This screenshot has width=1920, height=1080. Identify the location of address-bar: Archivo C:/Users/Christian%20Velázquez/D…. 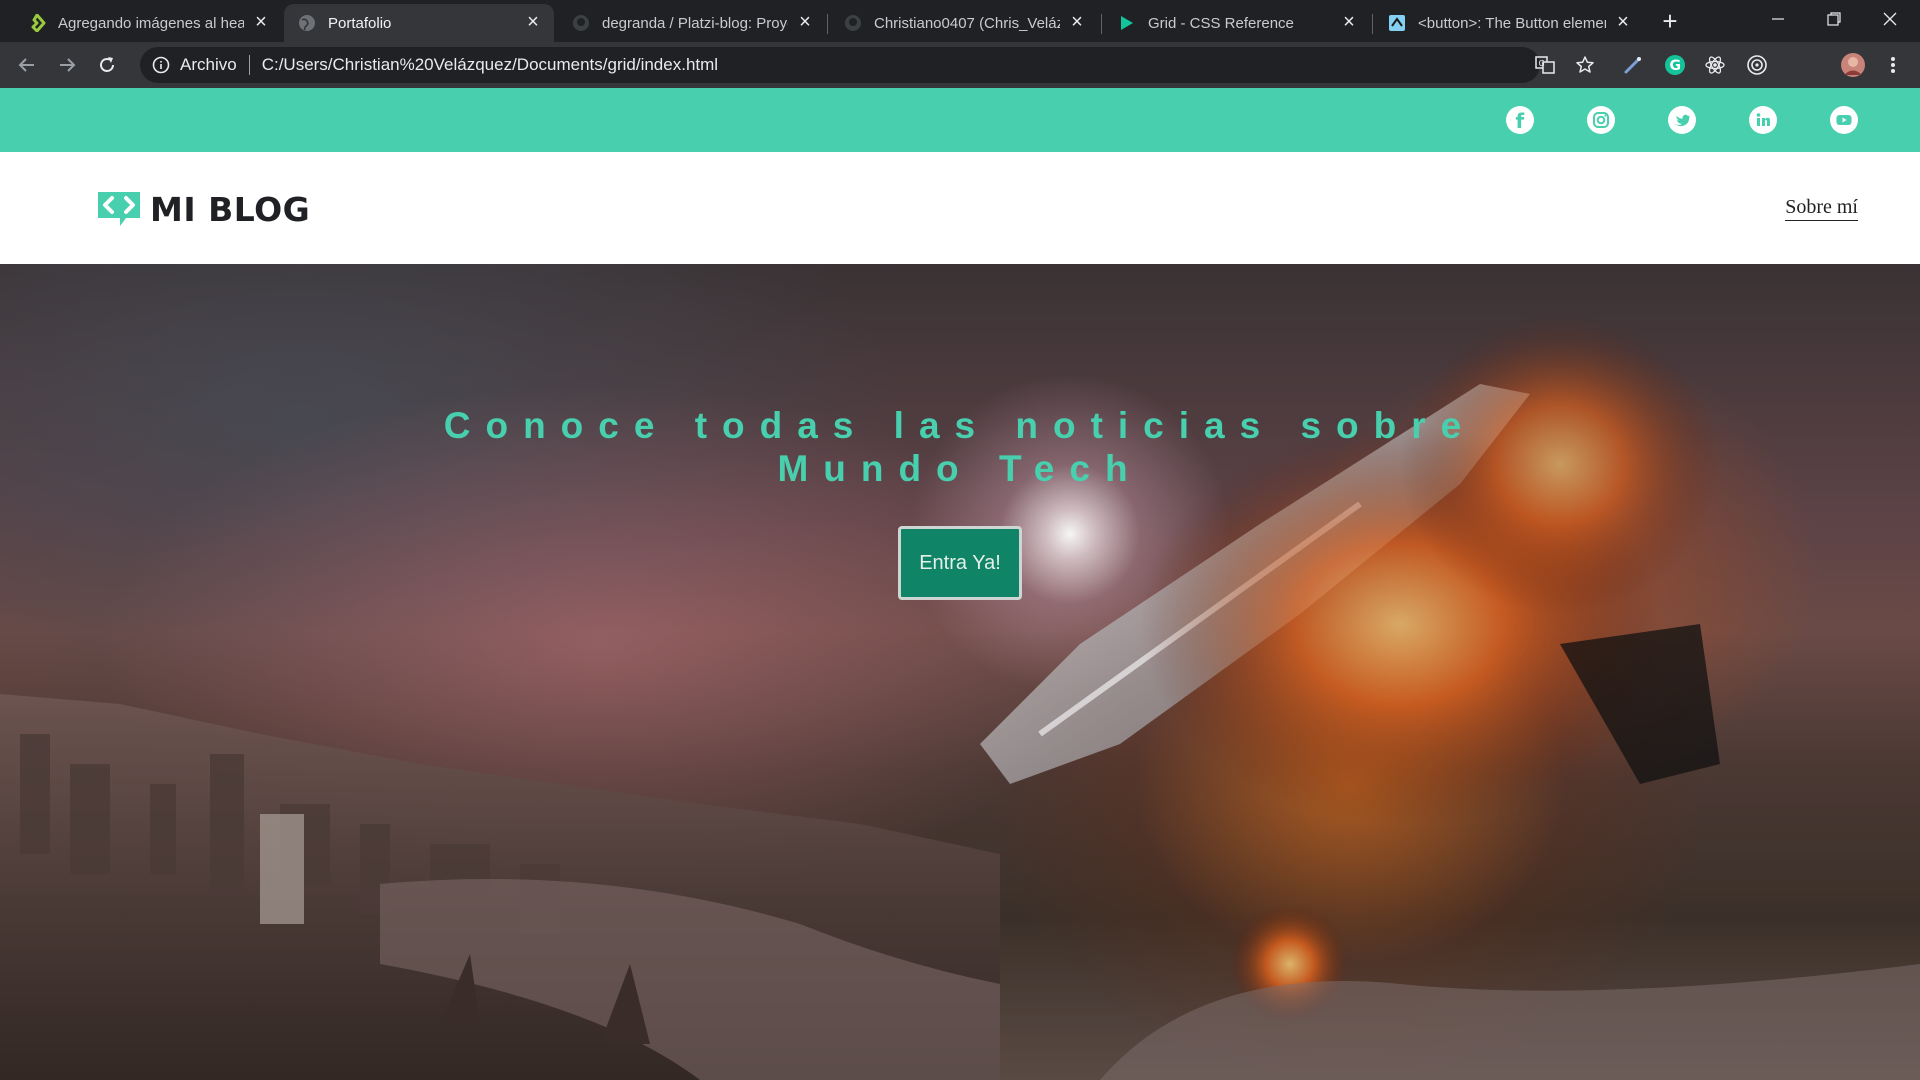
(840, 65).